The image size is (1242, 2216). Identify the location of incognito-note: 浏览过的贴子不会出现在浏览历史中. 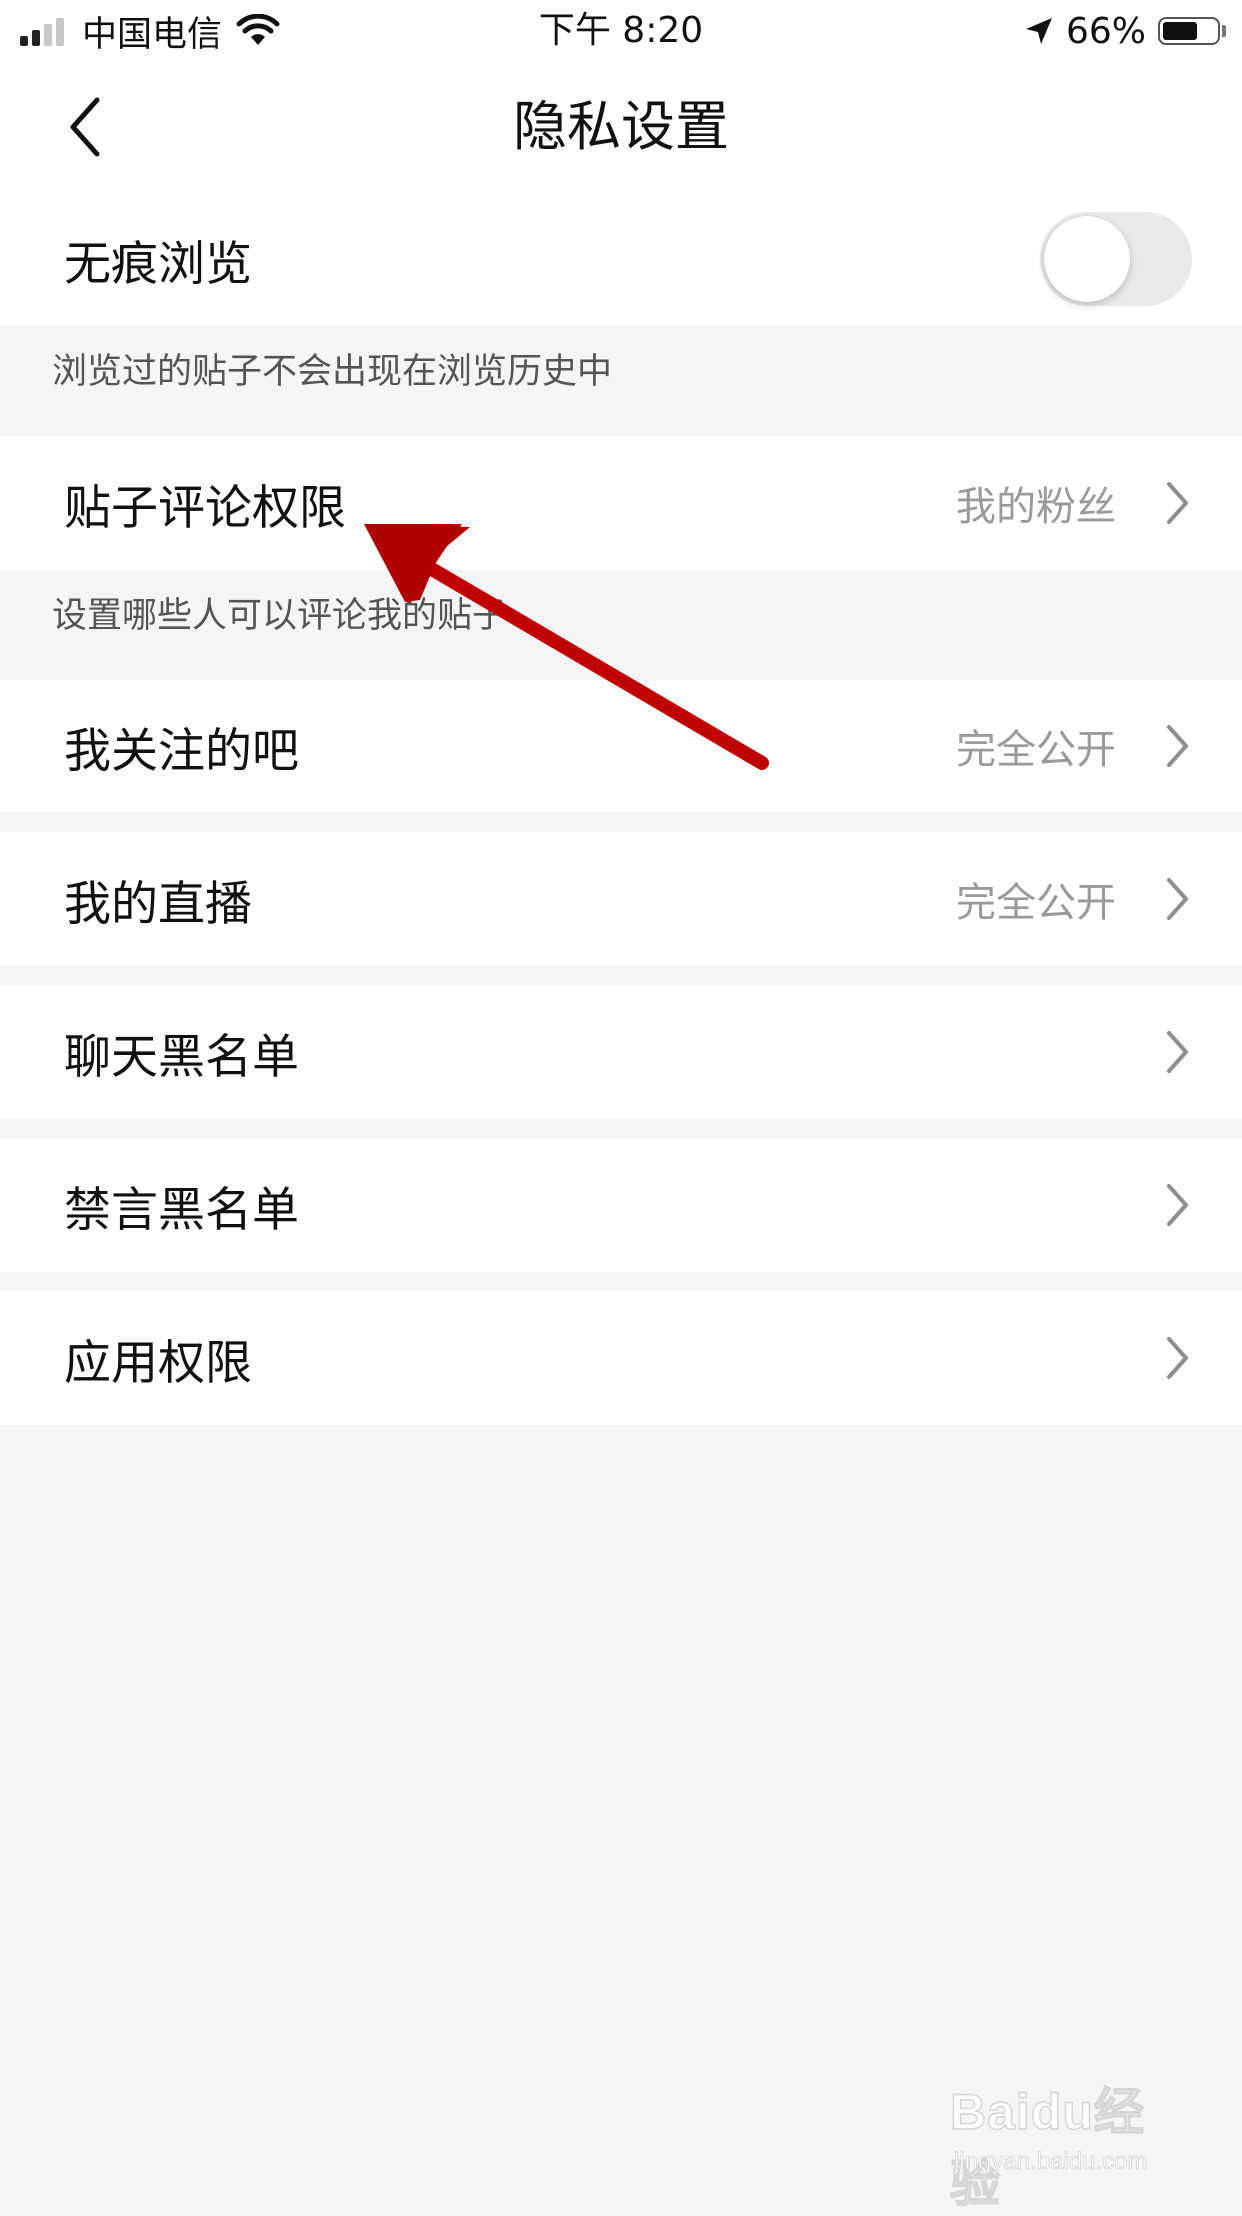
(332, 372).